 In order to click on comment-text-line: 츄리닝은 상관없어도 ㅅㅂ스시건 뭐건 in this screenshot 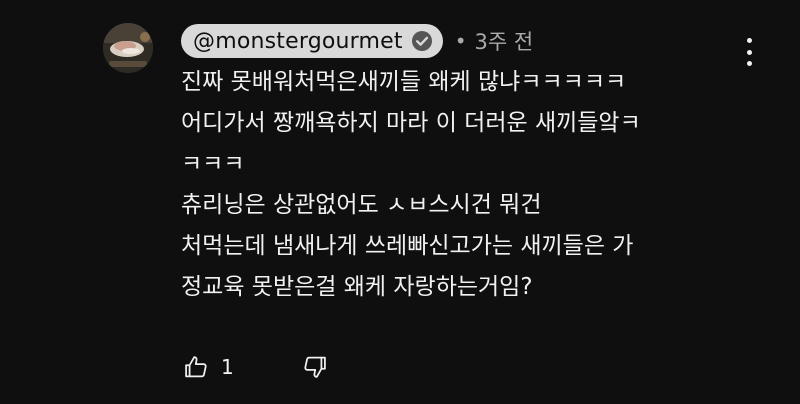, I will do `click(361, 205)`.